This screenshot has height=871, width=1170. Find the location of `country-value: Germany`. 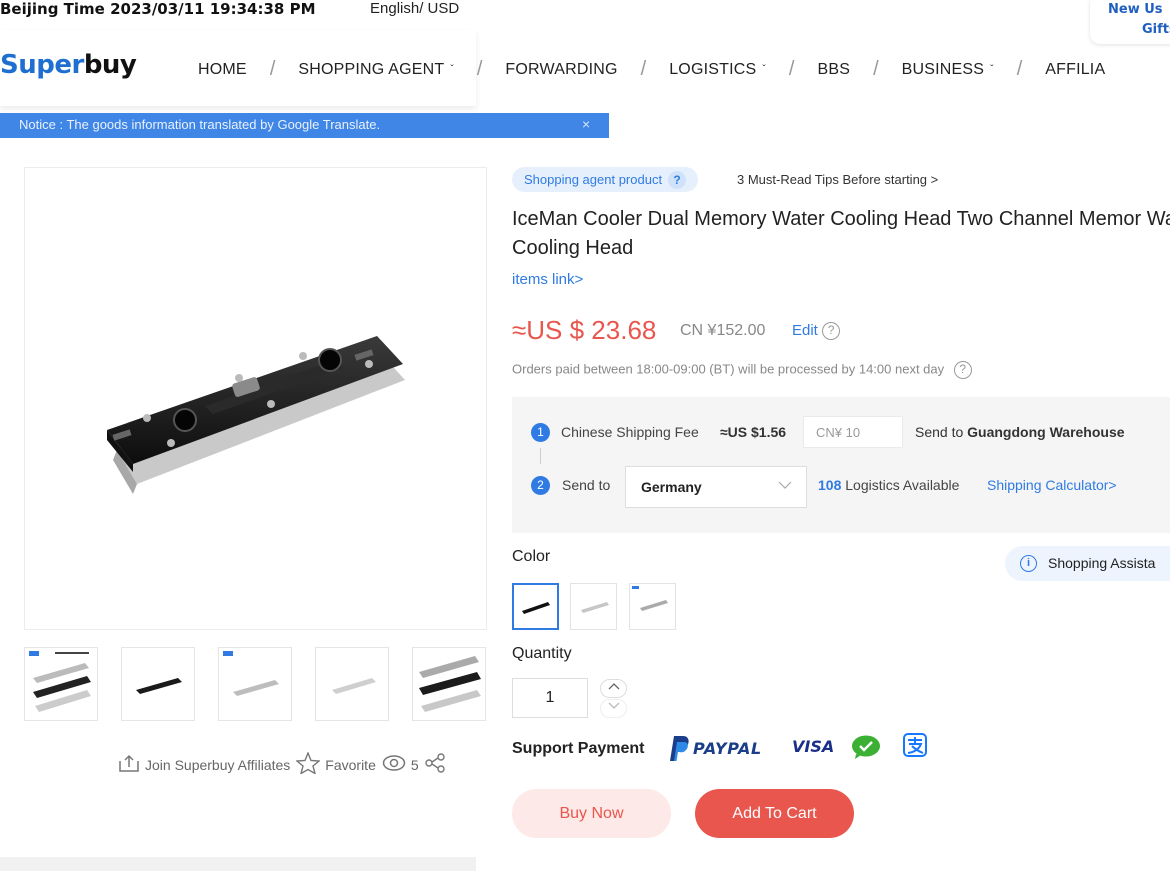

country-value: Germany is located at coordinates (671, 487).